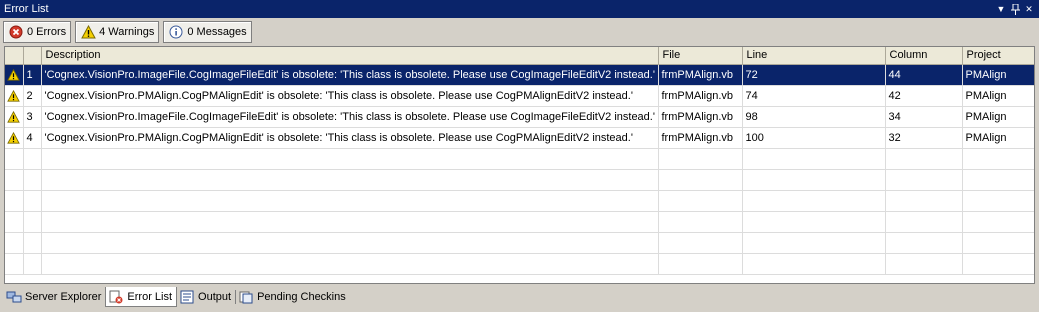 This screenshot has height=312, width=1039. I want to click on row-number: 4, so click(32, 138).